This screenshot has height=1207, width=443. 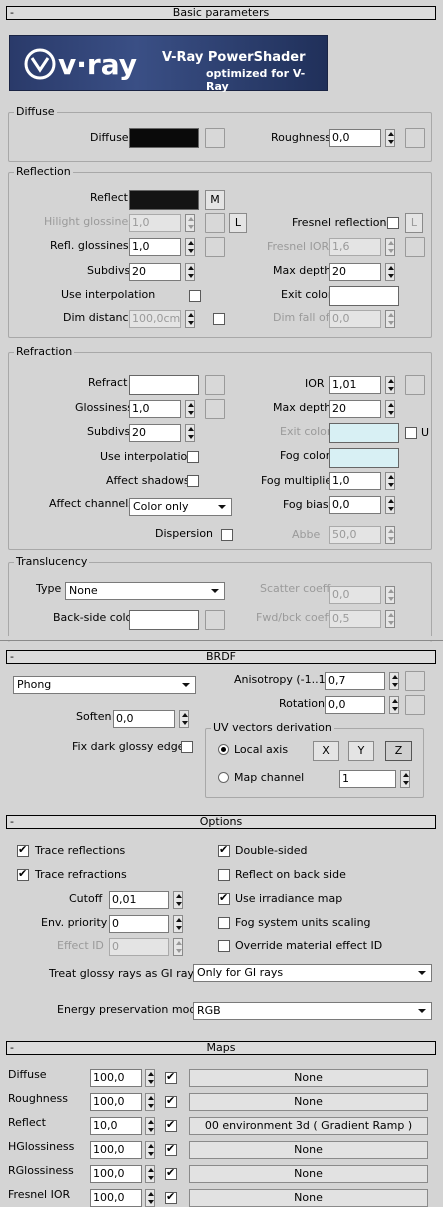 What do you see at coordinates (355, 705) in the screenshot?
I see `rotation-input: 0,0` at bounding box center [355, 705].